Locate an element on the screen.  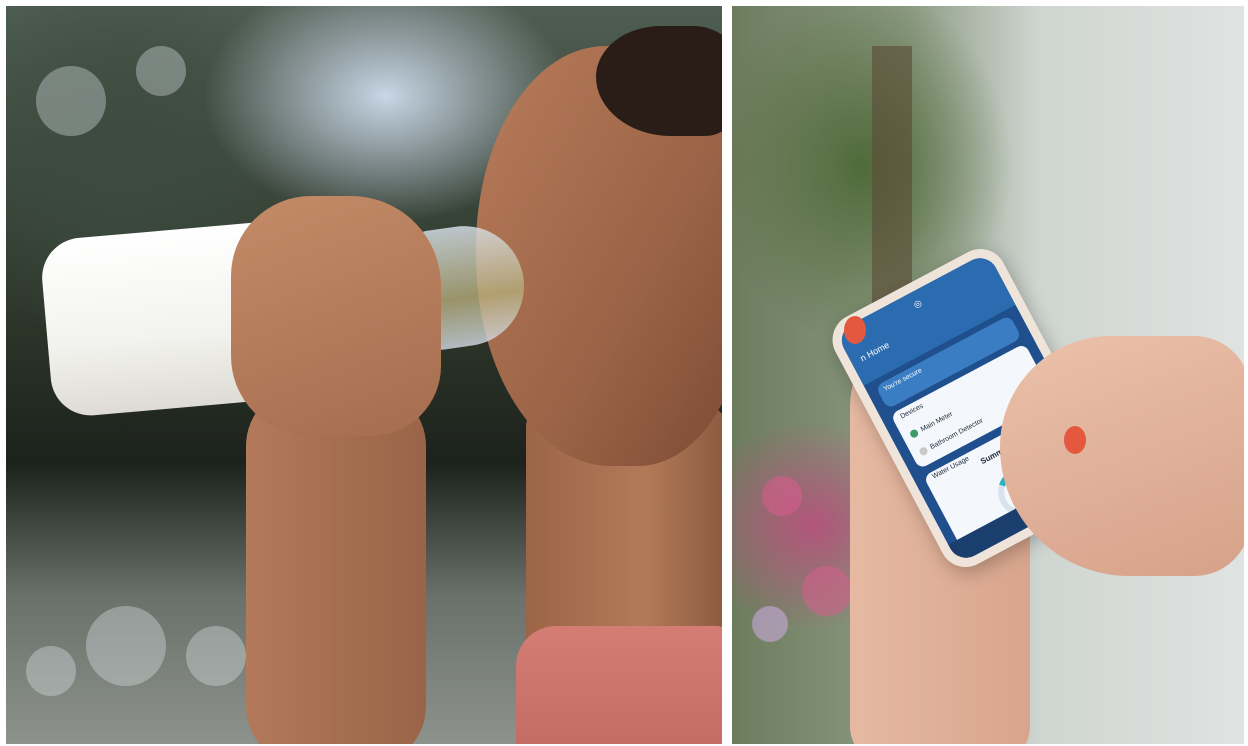
devices-label: Devices is located at coordinates (912, 411).